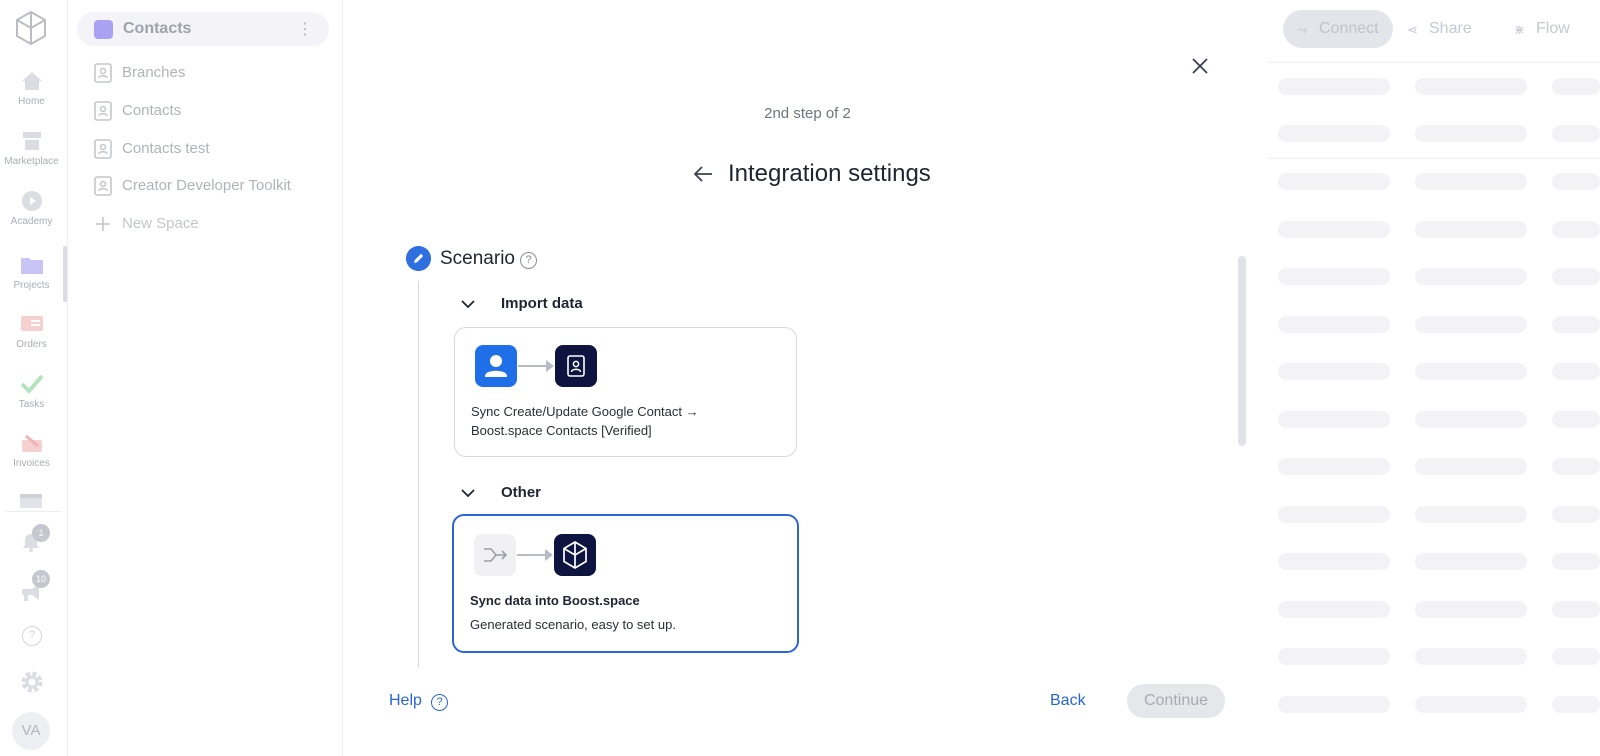 The height and width of the screenshot is (756, 1600). Describe the element at coordinates (31, 731) in the screenshot. I see `avatar: VA` at that location.